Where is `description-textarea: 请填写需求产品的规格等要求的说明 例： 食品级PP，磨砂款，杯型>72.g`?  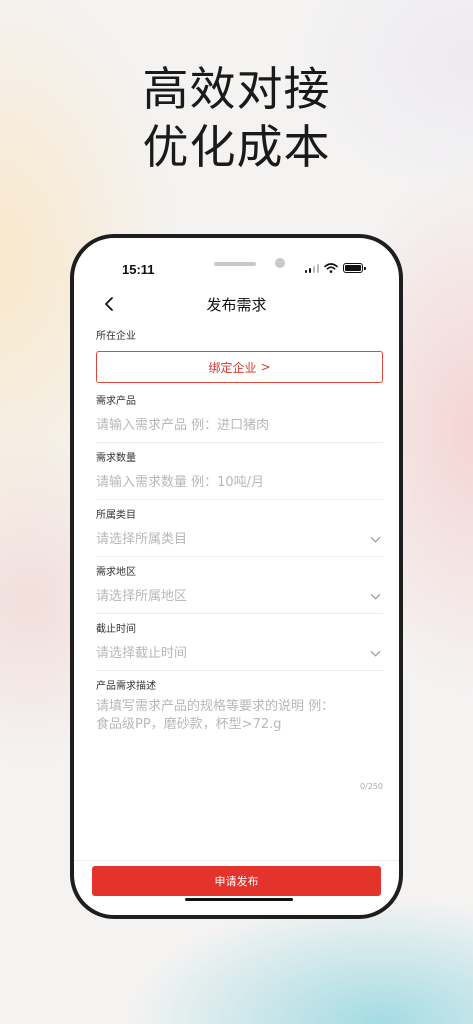
description-textarea: 请填写需求产品的规格等要求的说明 例： 食品级PP，磨砂款，杯型>72.g is located at coordinates (239, 740).